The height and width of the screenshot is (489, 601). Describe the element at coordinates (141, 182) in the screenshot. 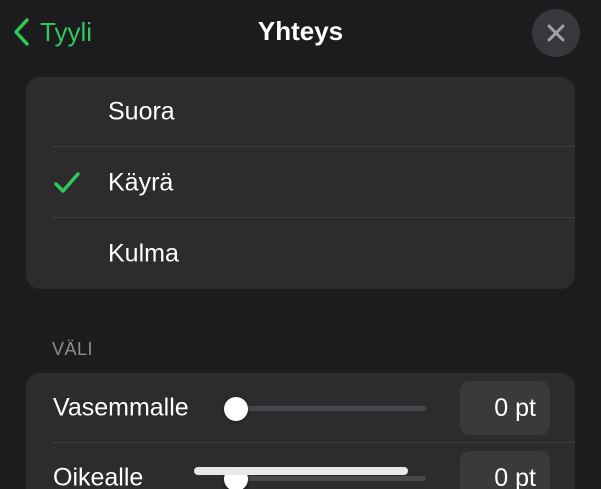

I see `option-label: Käyrä` at that location.